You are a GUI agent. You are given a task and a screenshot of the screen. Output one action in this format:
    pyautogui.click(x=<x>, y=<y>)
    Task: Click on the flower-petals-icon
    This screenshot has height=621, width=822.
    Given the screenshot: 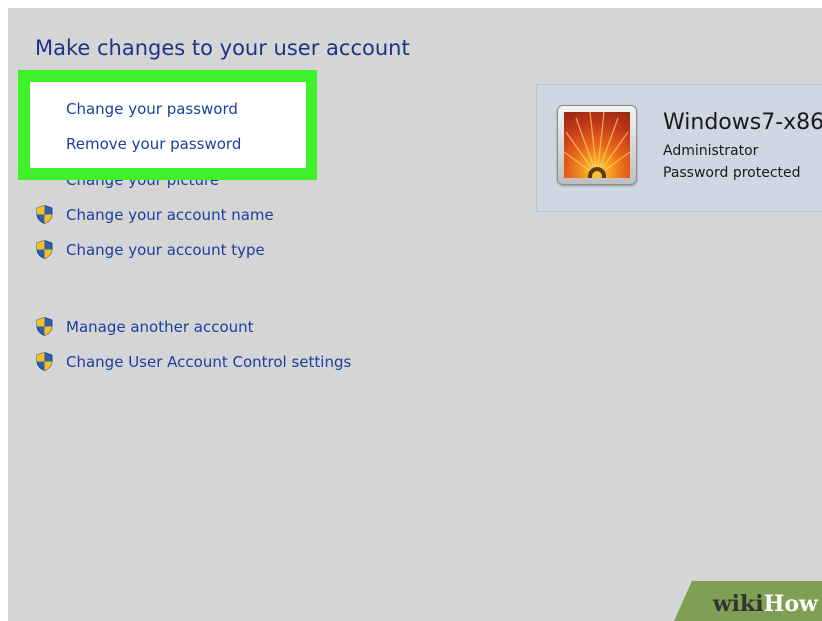 What is the action you would take?
    pyautogui.click(x=597, y=145)
    